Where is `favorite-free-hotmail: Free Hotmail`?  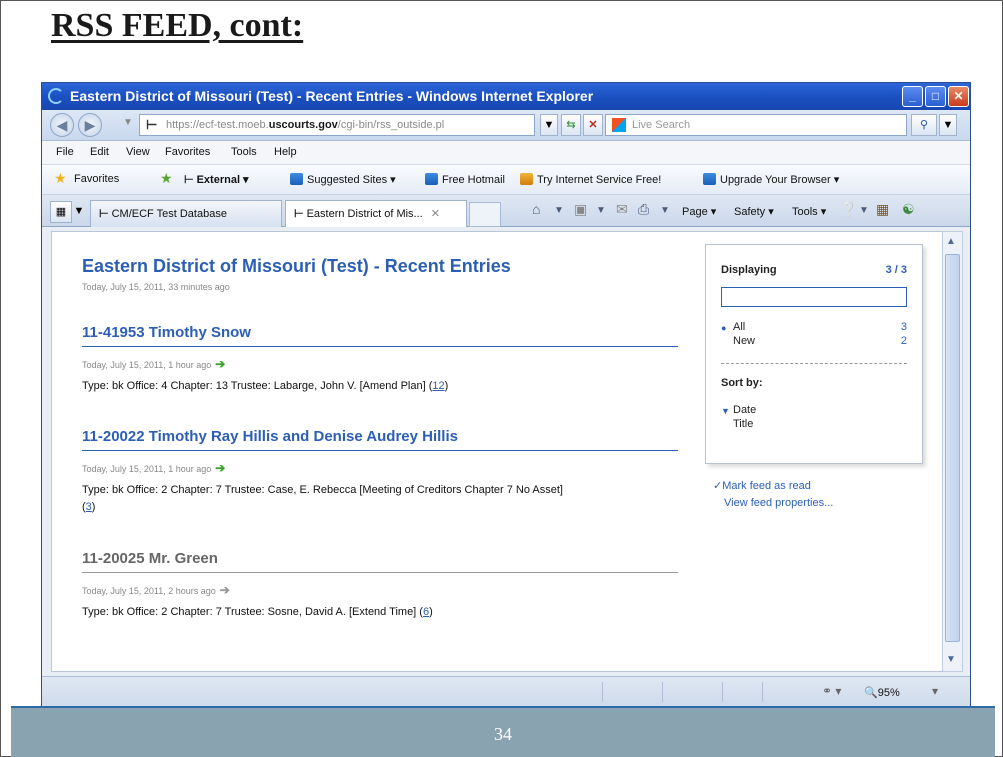 favorite-free-hotmail: Free Hotmail is located at coordinates (465, 179).